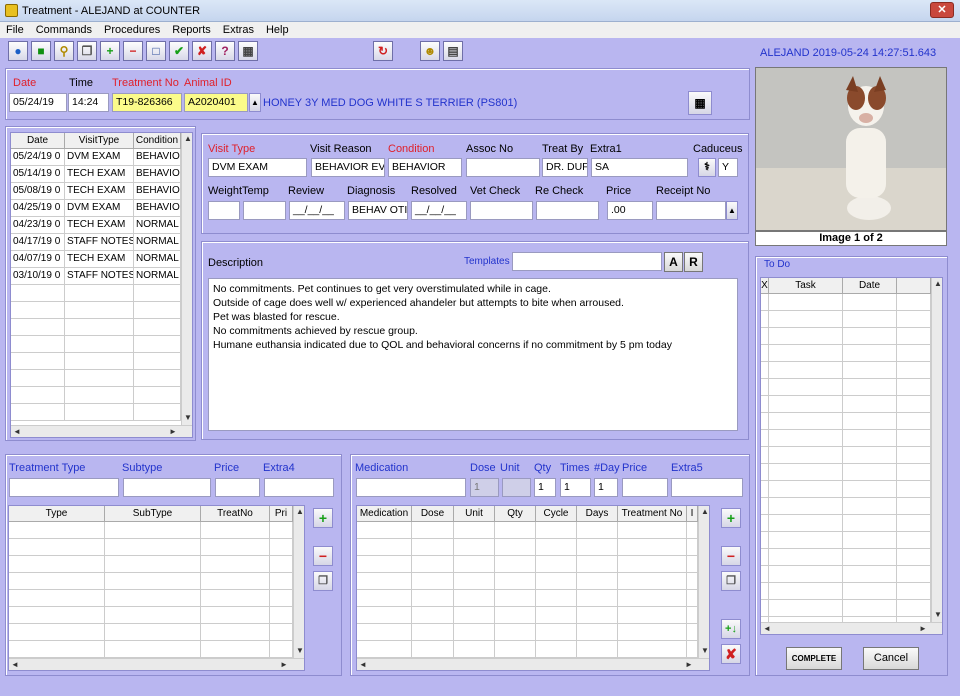 This screenshot has height=696, width=960. Describe the element at coordinates (383, 51) in the screenshot. I see `refresh-icon: ↻` at that location.